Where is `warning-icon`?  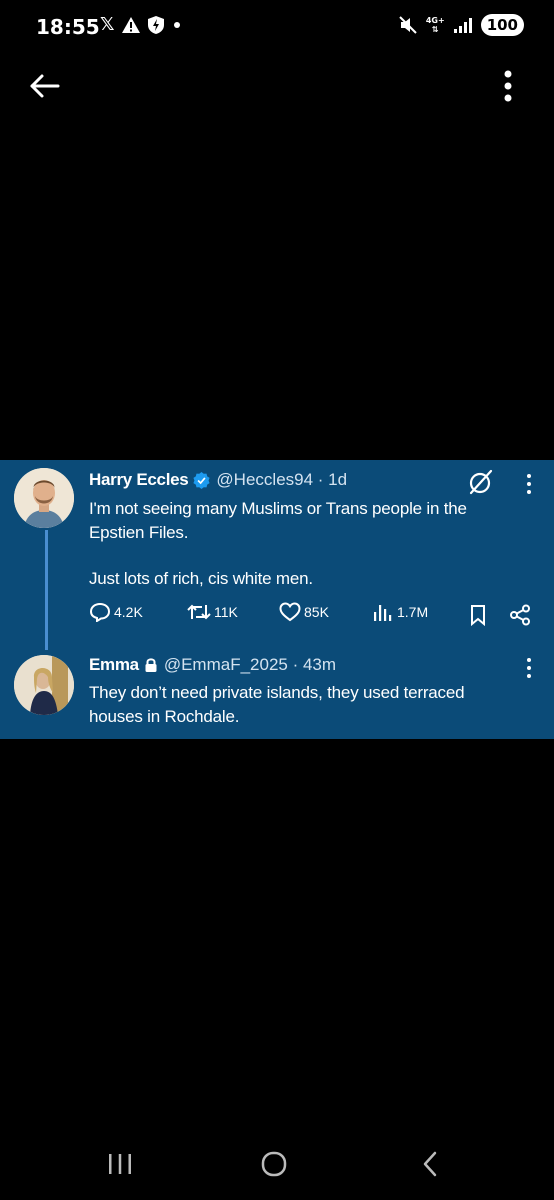
warning-icon is located at coordinates (130, 25).